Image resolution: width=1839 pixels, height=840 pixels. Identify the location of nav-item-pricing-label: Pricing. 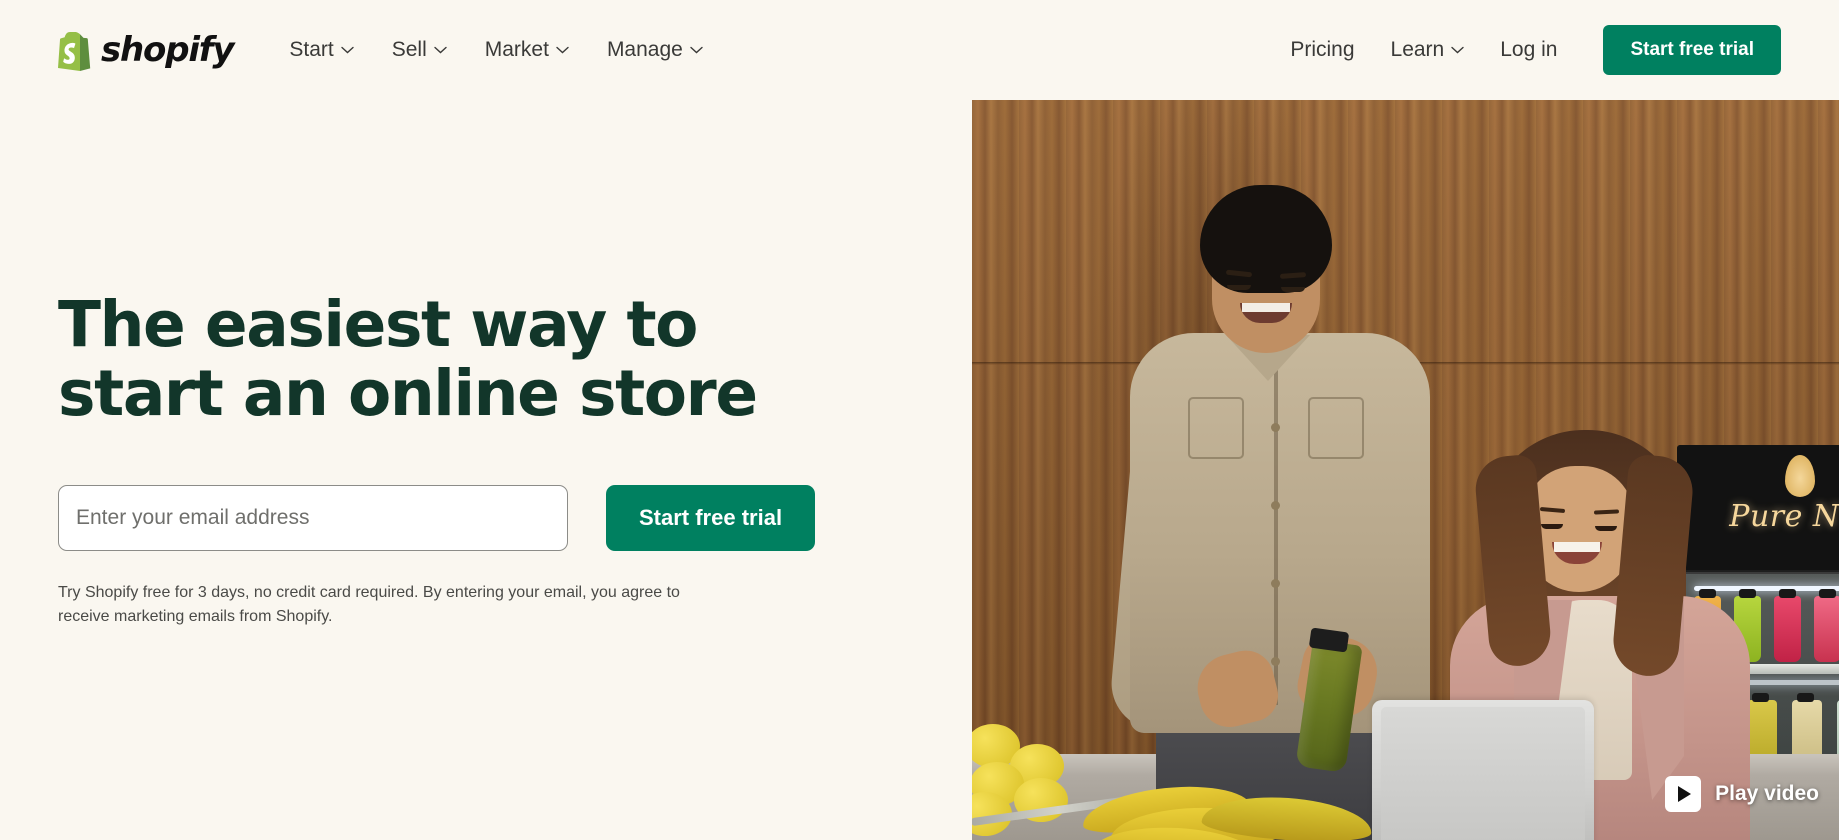
(1322, 49).